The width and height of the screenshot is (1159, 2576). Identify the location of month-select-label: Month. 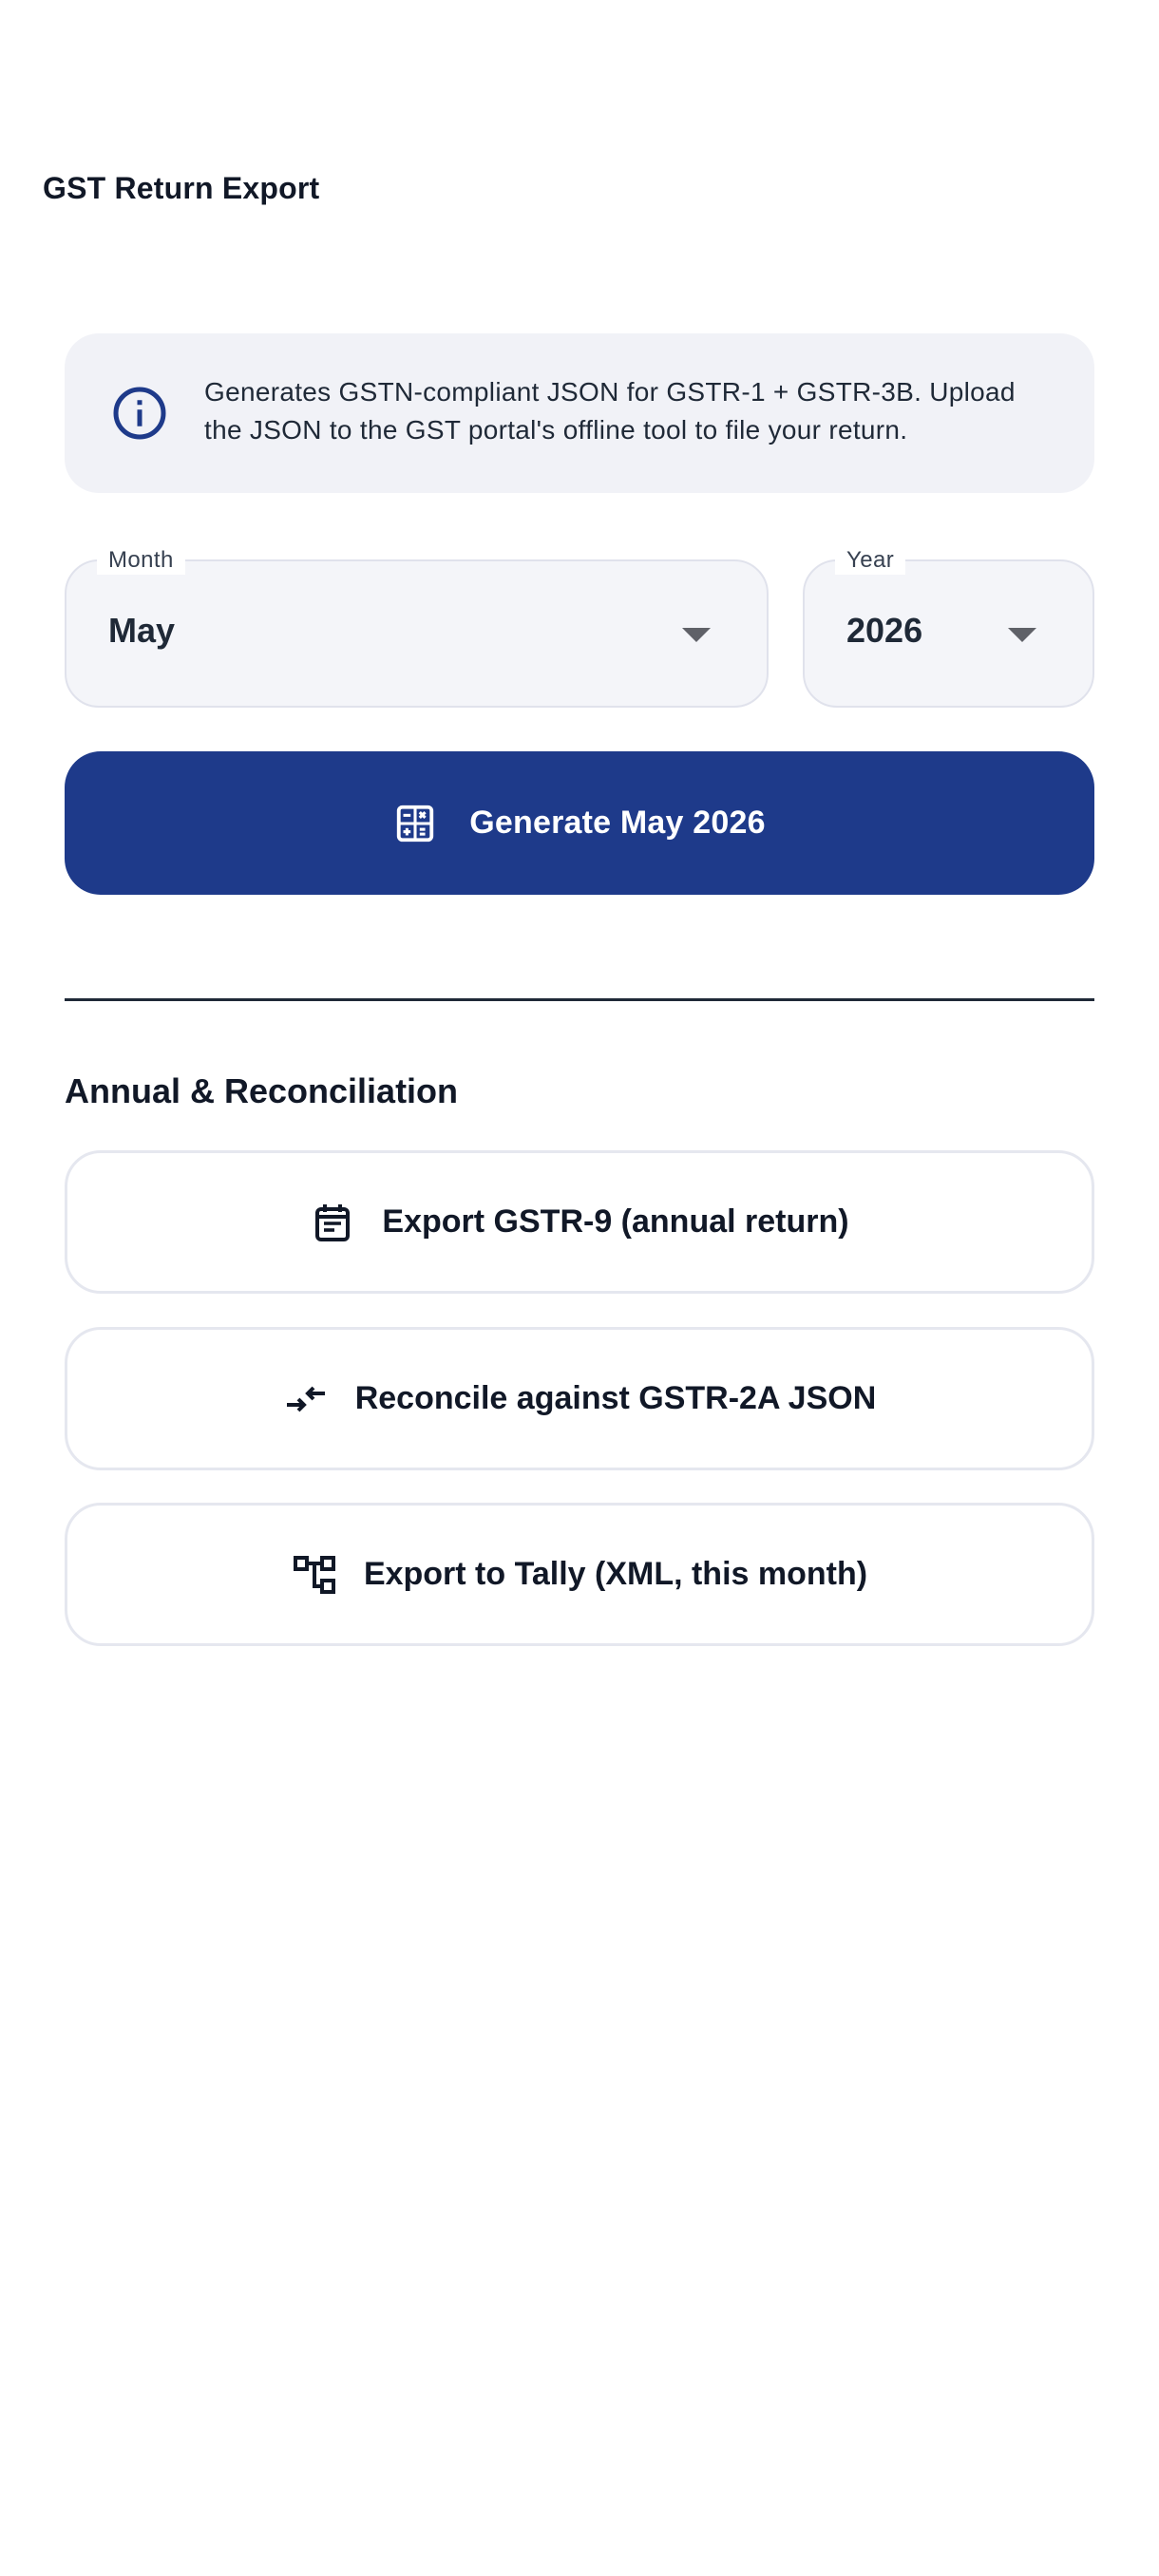
(141, 560).